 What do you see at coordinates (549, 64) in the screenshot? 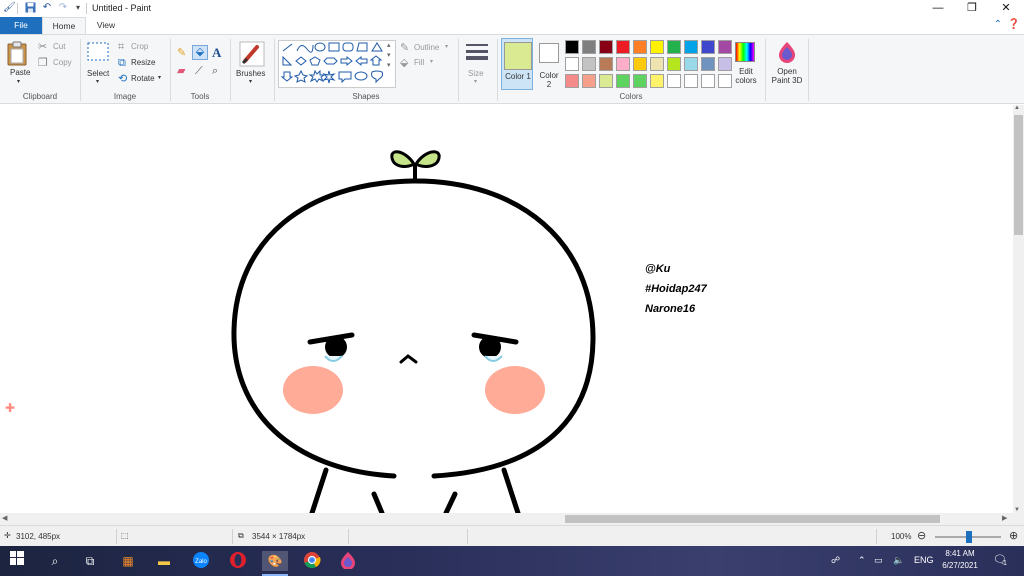
I see `color2-button: Color 2` at bounding box center [549, 64].